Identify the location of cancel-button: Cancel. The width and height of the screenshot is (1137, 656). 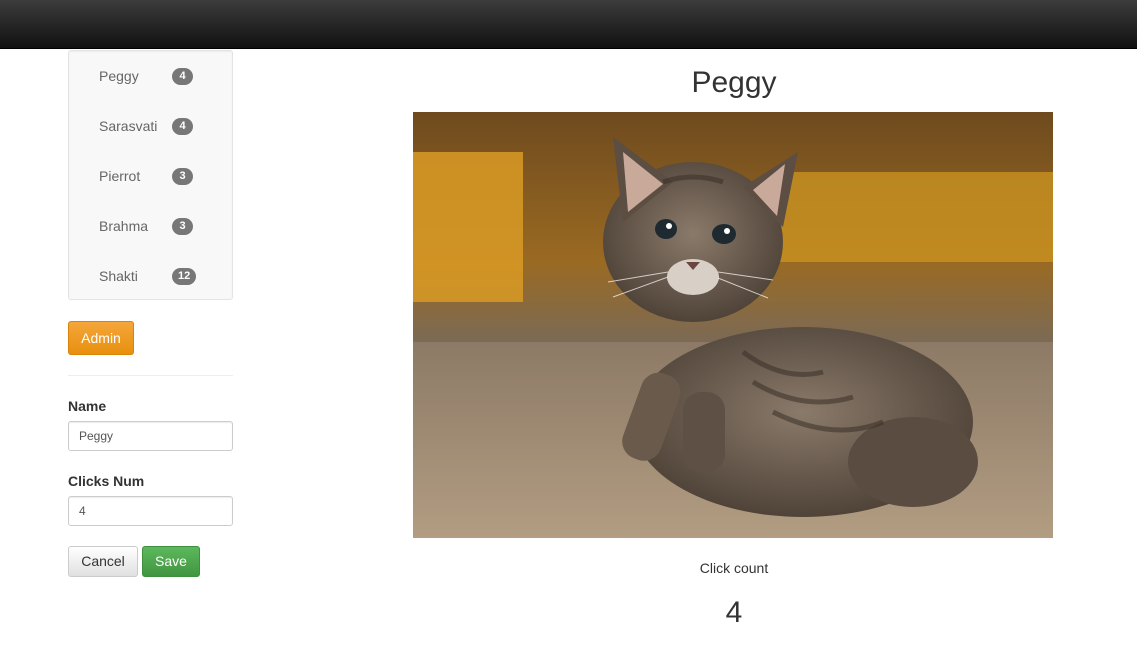
(103, 561).